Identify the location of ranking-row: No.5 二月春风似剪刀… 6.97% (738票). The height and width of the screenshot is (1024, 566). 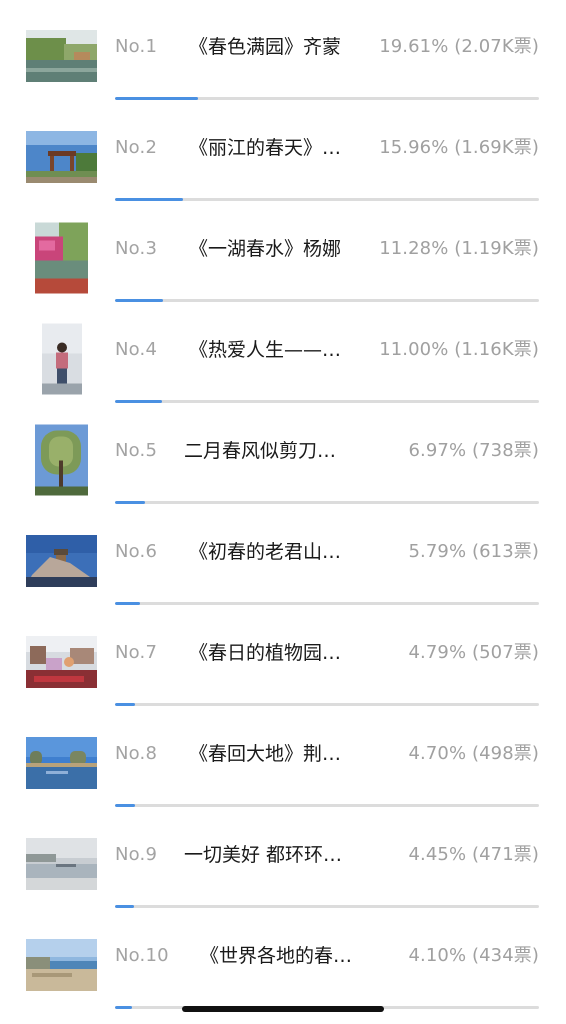
(283, 463).